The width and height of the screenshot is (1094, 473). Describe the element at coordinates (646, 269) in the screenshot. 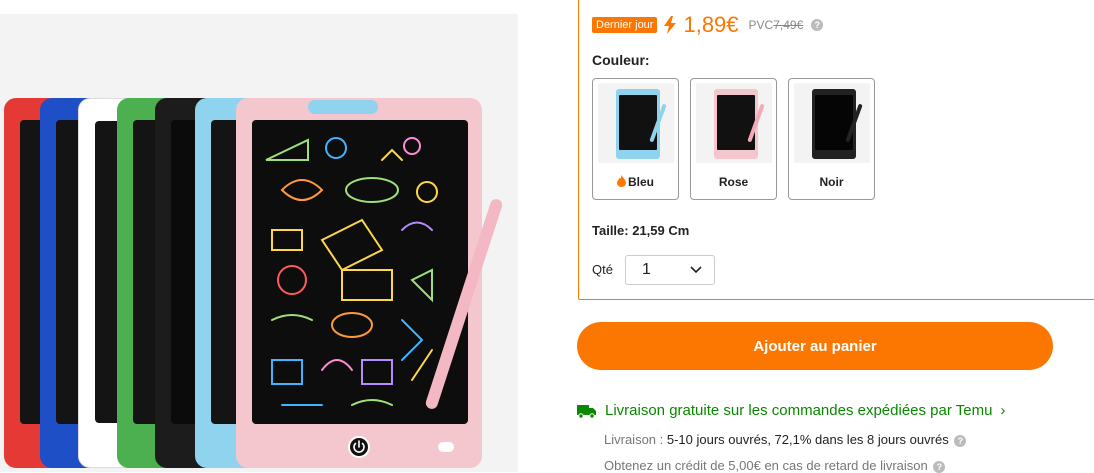

I see `quantity-value: 1` at that location.